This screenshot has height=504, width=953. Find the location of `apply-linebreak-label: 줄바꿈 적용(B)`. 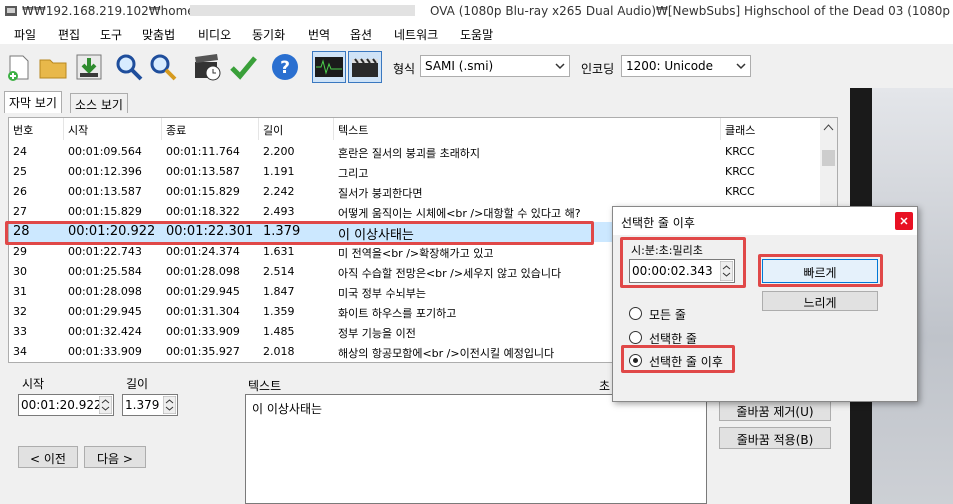

apply-linebreak-label: 줄바꿈 적용(B) is located at coordinates (775, 440).